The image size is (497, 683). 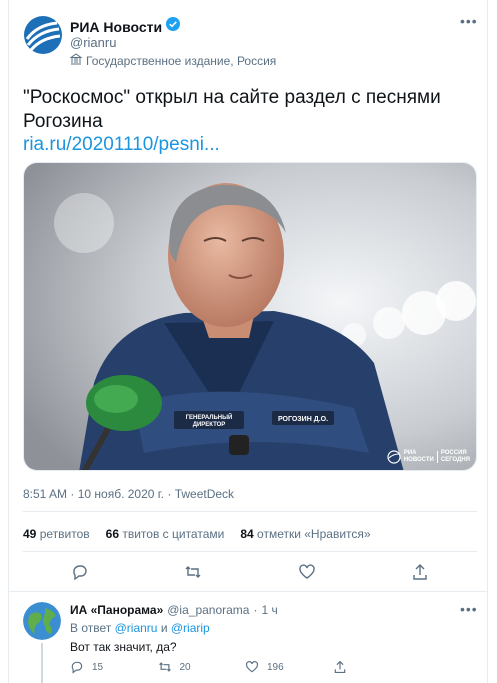 I want to click on reply-conj: и, so click(x=164, y=628).